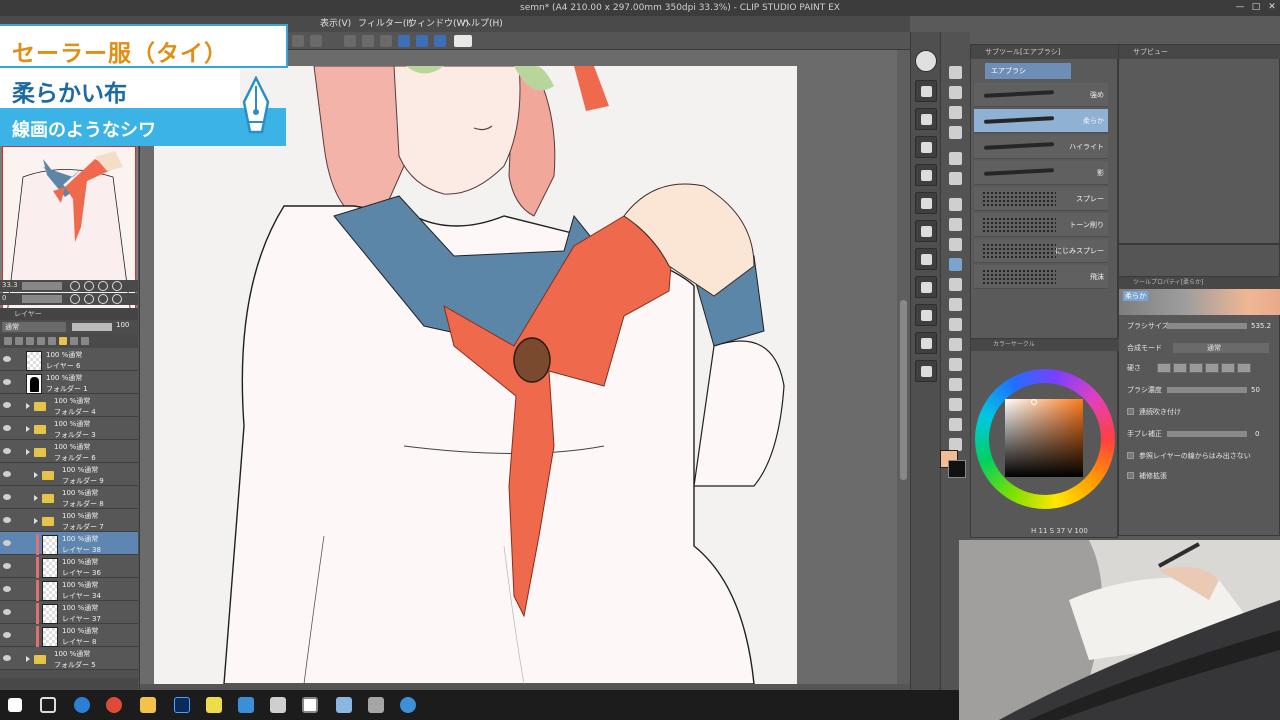 The image size is (1280, 720). Describe the element at coordinates (463, 41) in the screenshot. I see `help-icon` at that location.